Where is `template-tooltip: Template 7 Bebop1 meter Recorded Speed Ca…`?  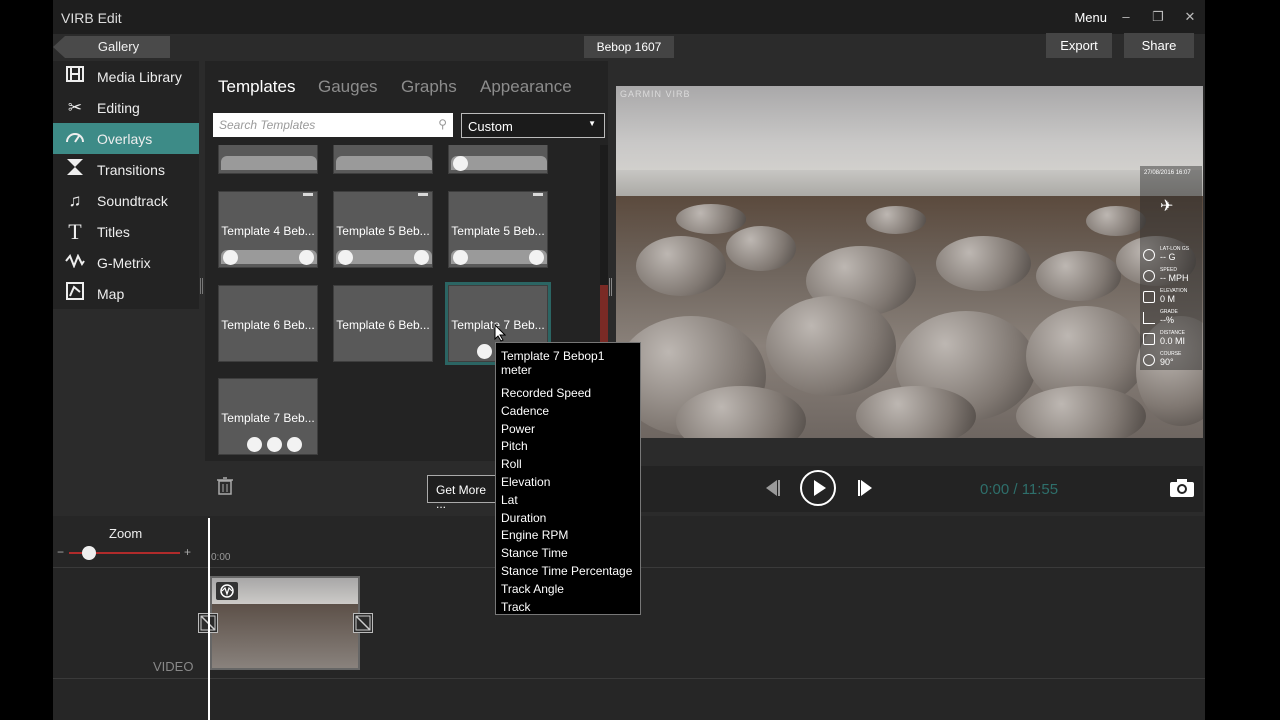
template-tooltip: Template 7 Bebop1 meter Recorded Speed Ca… is located at coordinates (568, 478).